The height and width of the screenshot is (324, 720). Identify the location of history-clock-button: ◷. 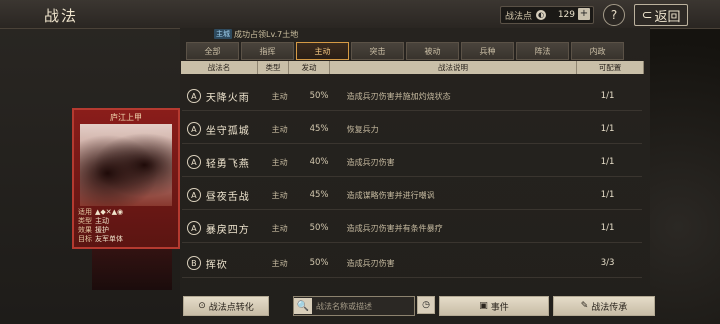
(426, 305).